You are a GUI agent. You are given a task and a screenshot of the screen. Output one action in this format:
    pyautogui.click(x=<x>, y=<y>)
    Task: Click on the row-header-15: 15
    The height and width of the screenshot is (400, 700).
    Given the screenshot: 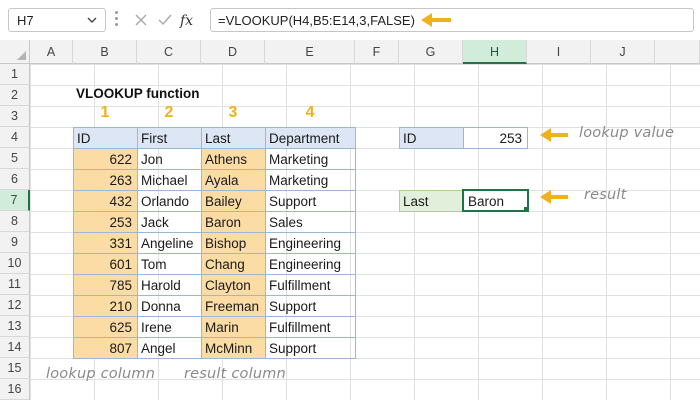 What is the action you would take?
    pyautogui.click(x=15, y=368)
    